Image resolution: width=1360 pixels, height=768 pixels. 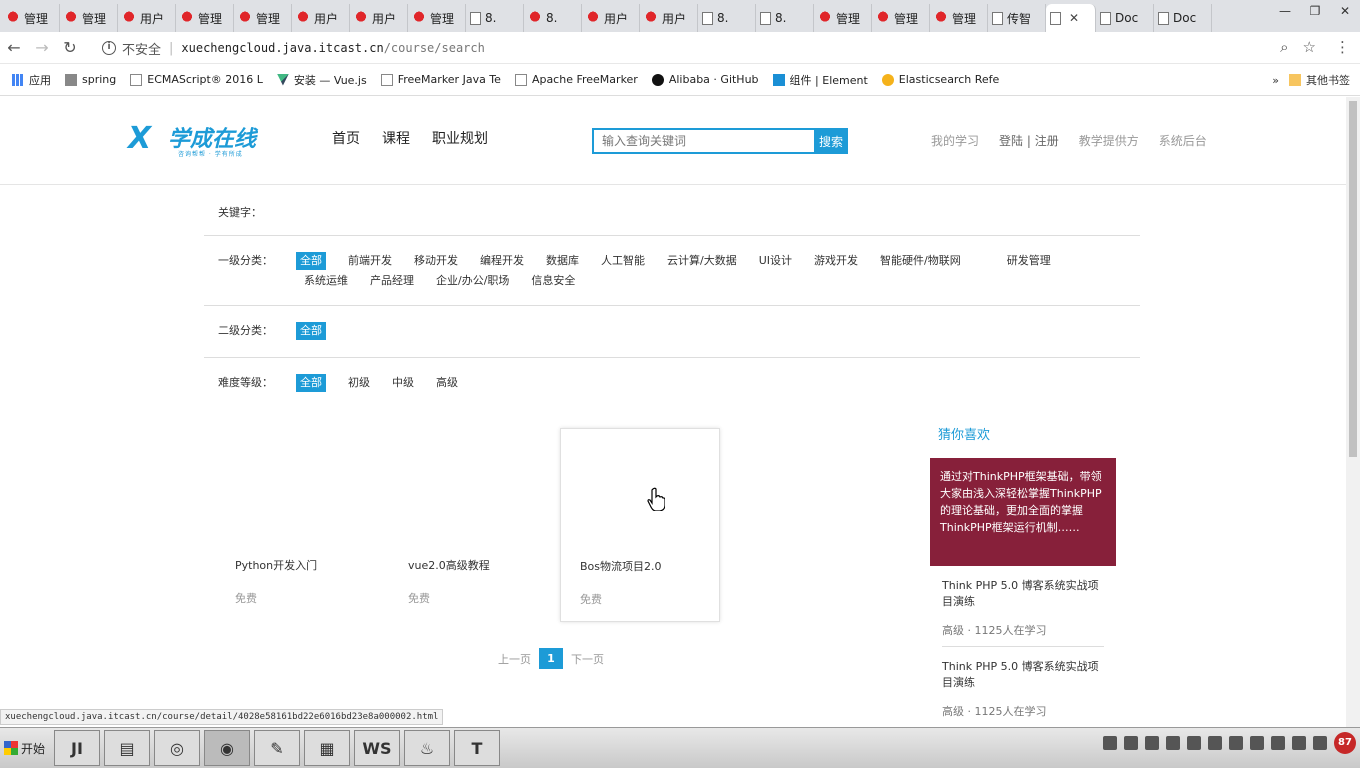 I want to click on course-card: Python开发入门 免费, so click(x=296, y=525).